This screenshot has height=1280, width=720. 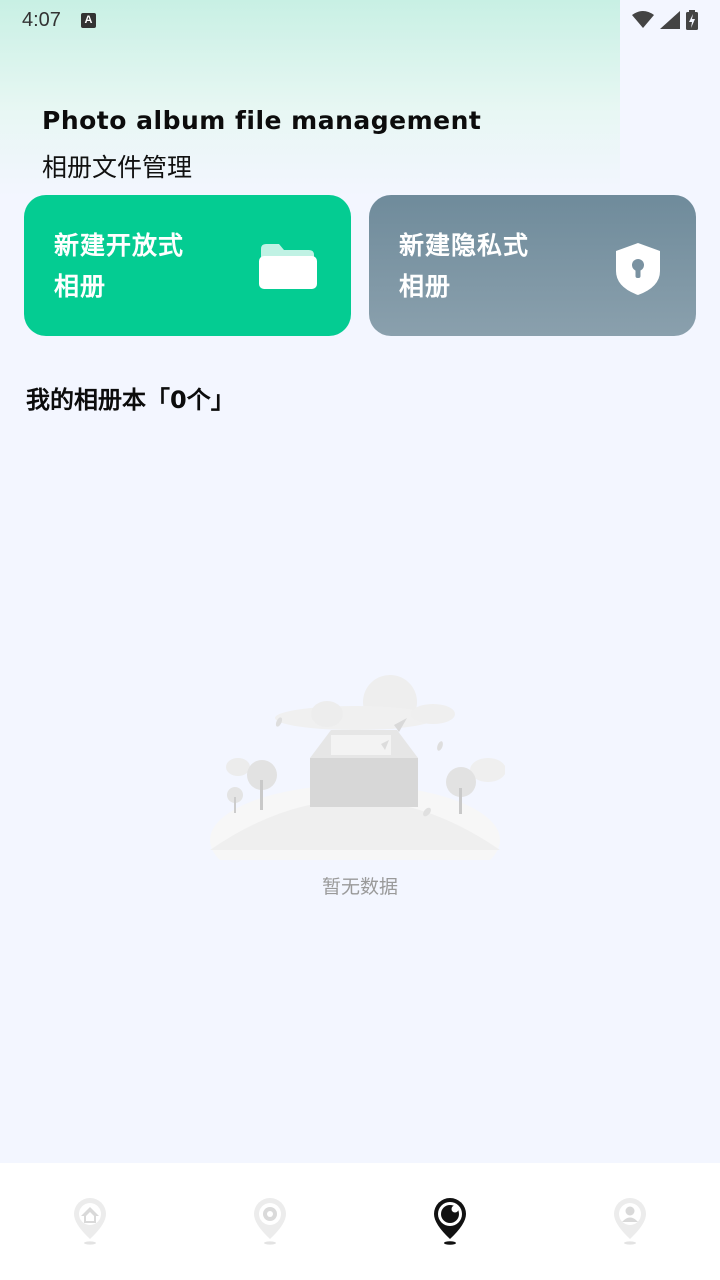 What do you see at coordinates (41, 19) in the screenshot?
I see `status-time: 4:07` at bounding box center [41, 19].